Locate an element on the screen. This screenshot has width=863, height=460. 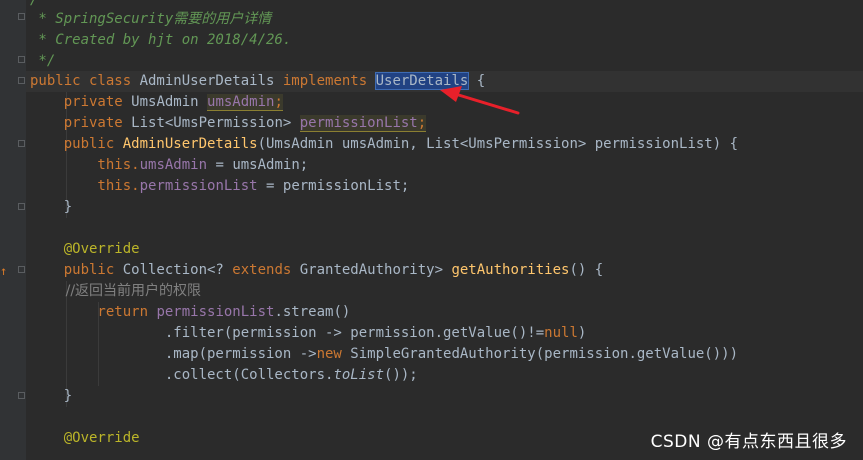
method-params: () { is located at coordinates (586, 270).